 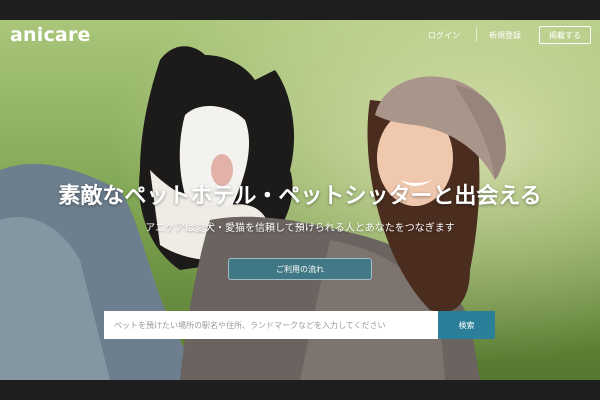 I want to click on top-navigation: anicare ログイン 新規登録 掲載する, so click(x=300, y=36).